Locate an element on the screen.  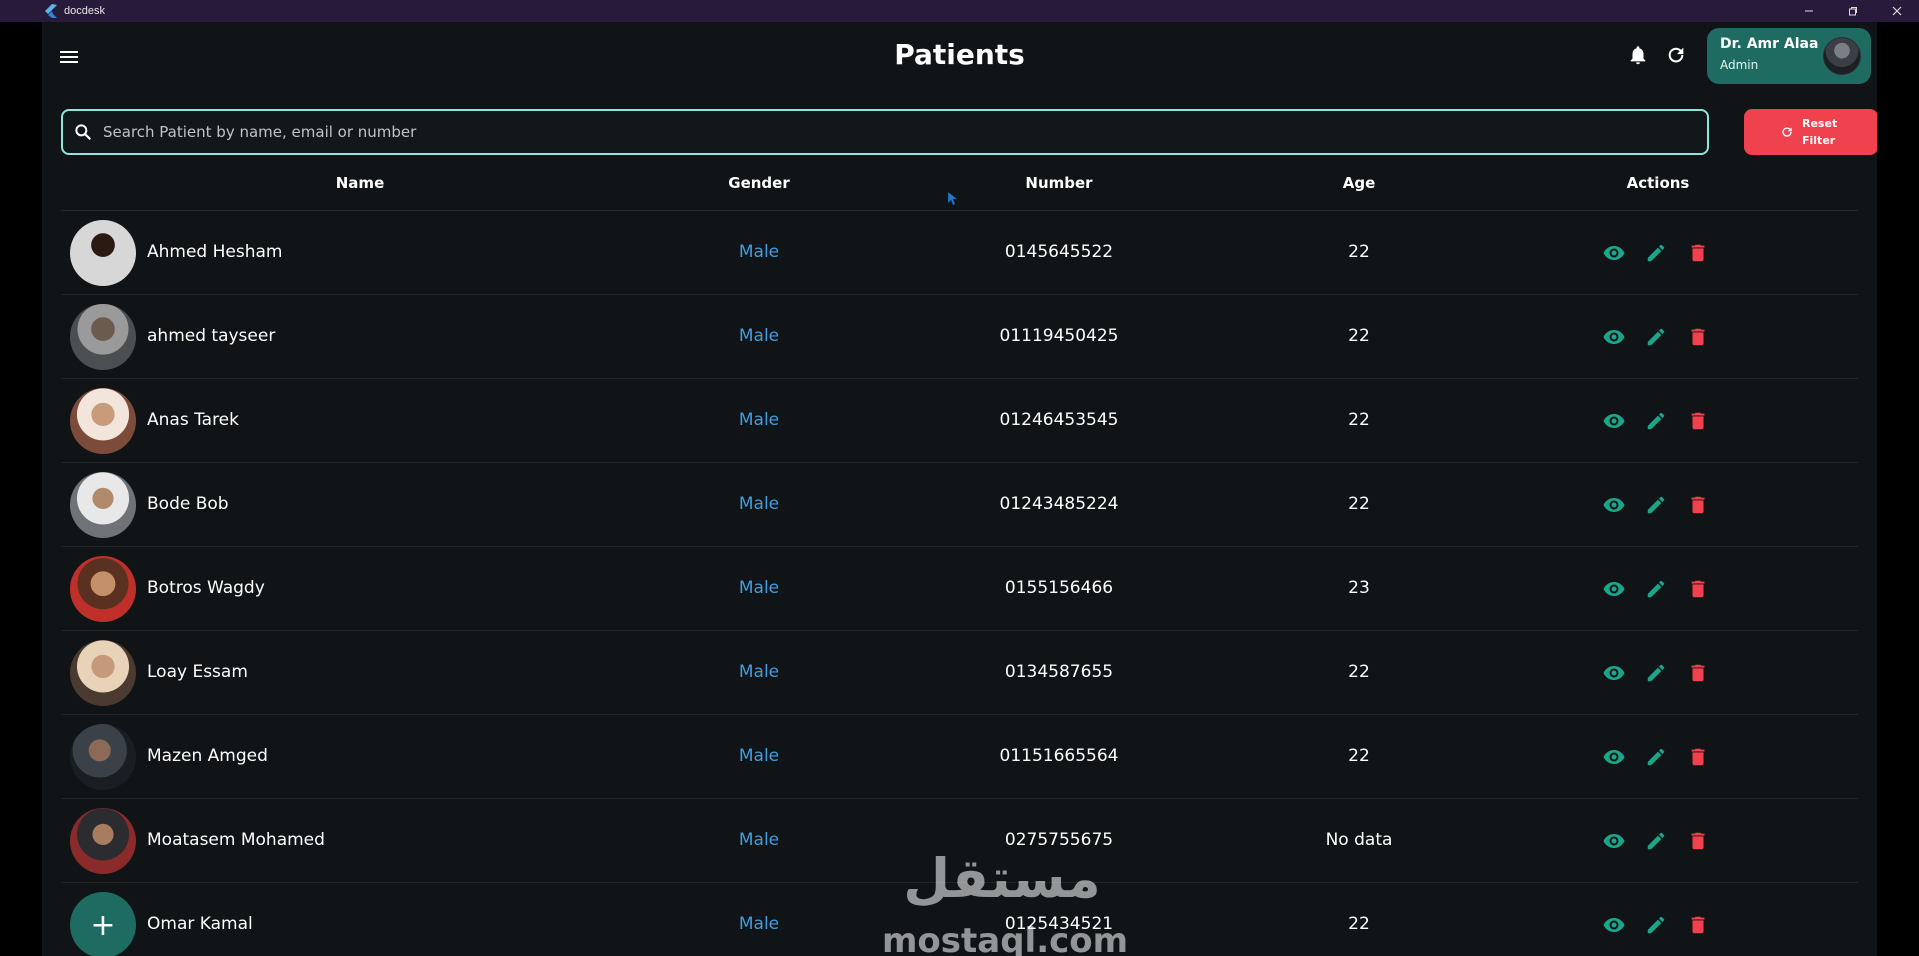
search-box is located at coordinates (885, 132).